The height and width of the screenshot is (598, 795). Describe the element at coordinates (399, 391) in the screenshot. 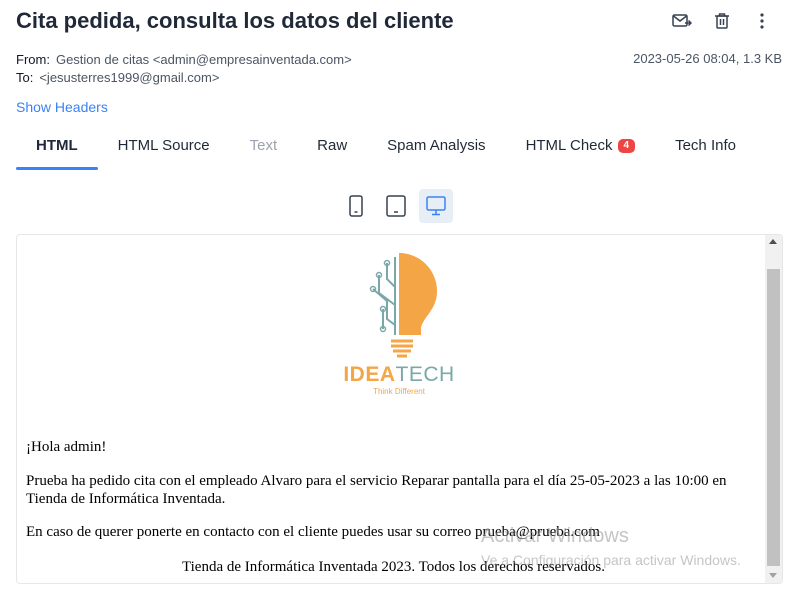

I see `logo-tagline: Think Different` at that location.